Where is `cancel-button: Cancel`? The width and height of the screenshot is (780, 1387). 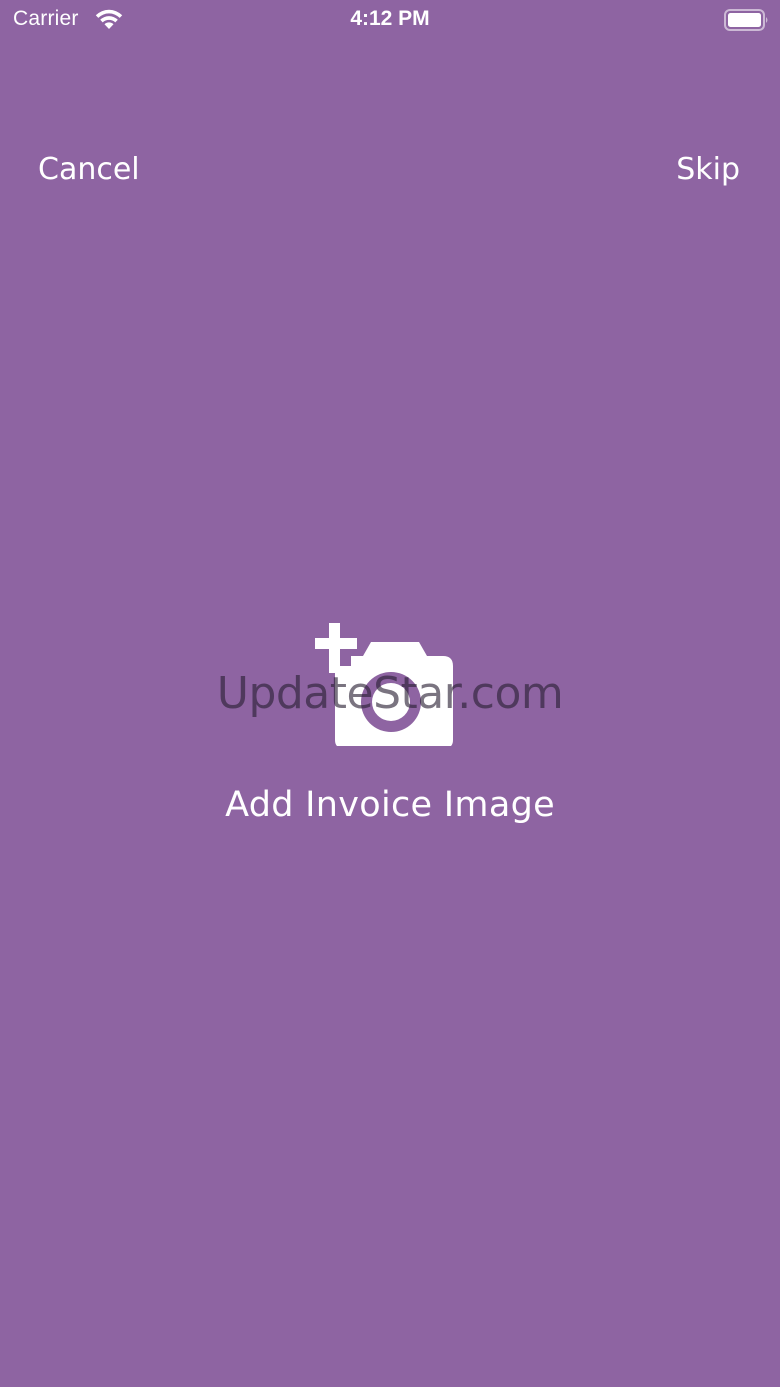
cancel-button: Cancel is located at coordinates (89, 169).